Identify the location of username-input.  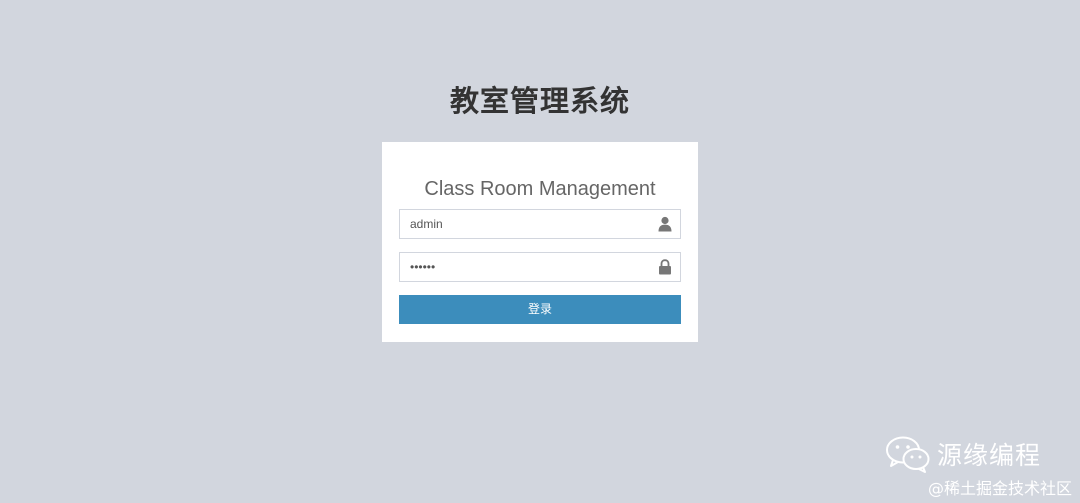
(525, 224).